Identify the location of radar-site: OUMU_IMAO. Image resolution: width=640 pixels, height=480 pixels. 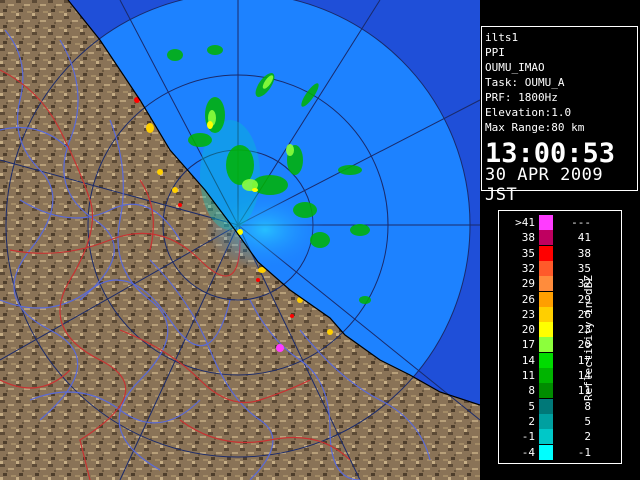
(515, 67).